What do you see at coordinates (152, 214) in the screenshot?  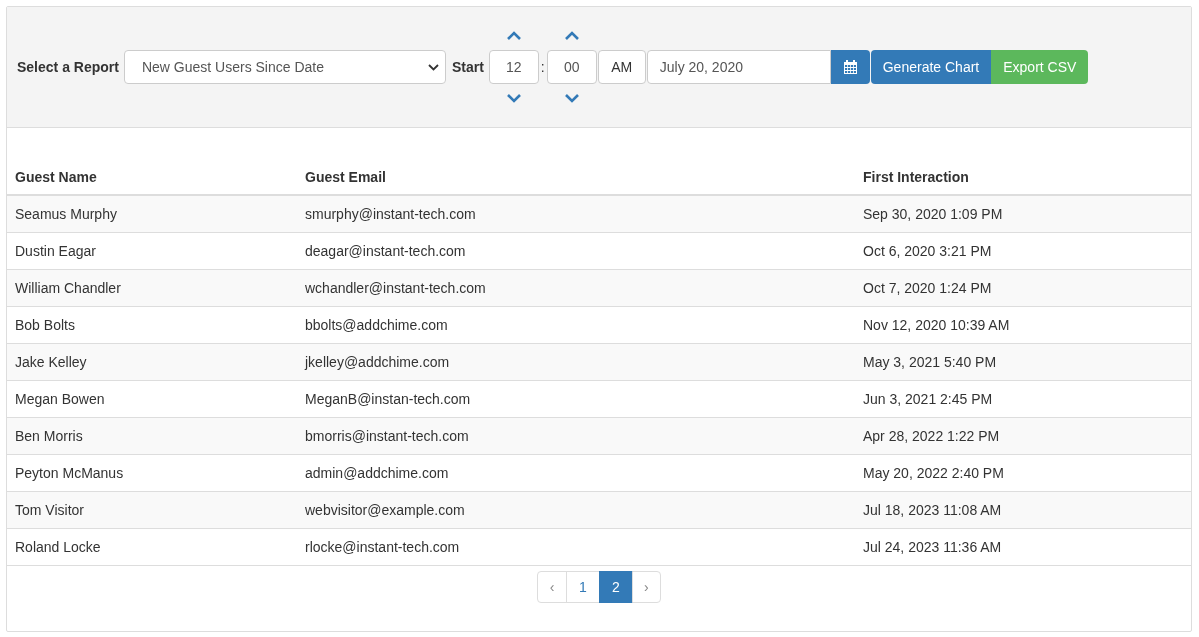 I see `table-cell: Seamus Murphy` at bounding box center [152, 214].